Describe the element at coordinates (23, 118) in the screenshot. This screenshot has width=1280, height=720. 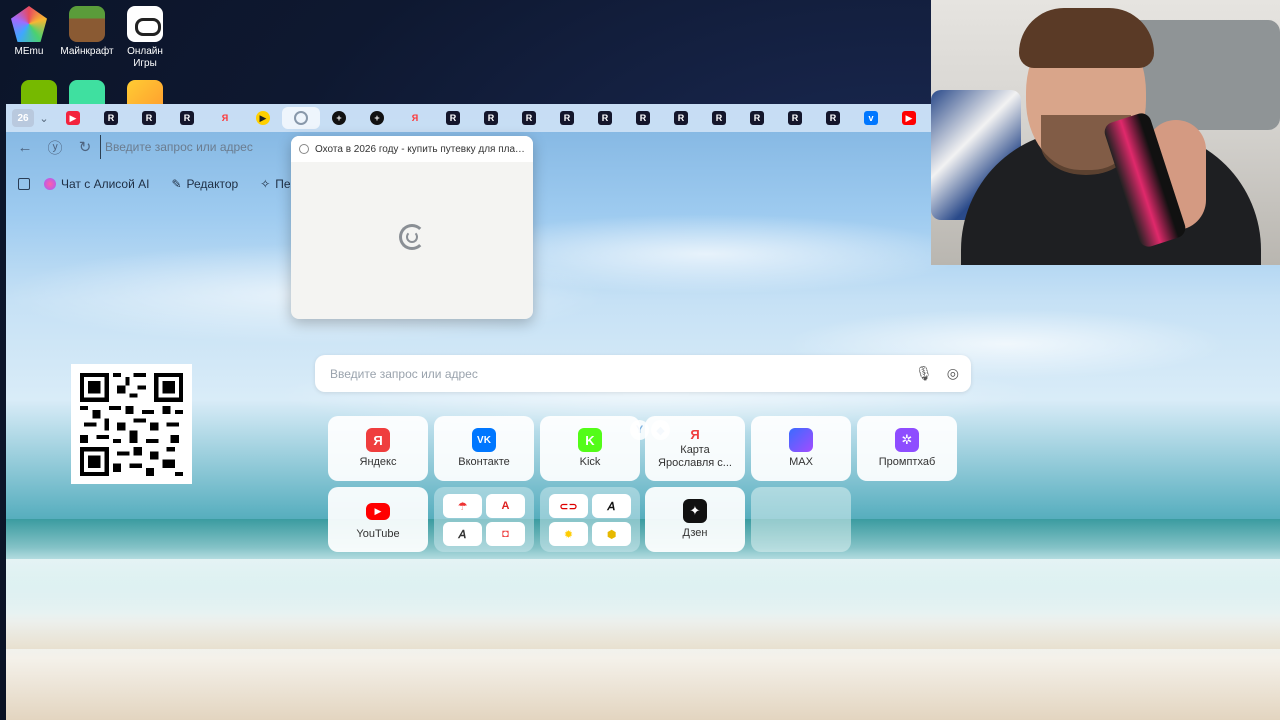
I see `tab-counter: 26` at that location.